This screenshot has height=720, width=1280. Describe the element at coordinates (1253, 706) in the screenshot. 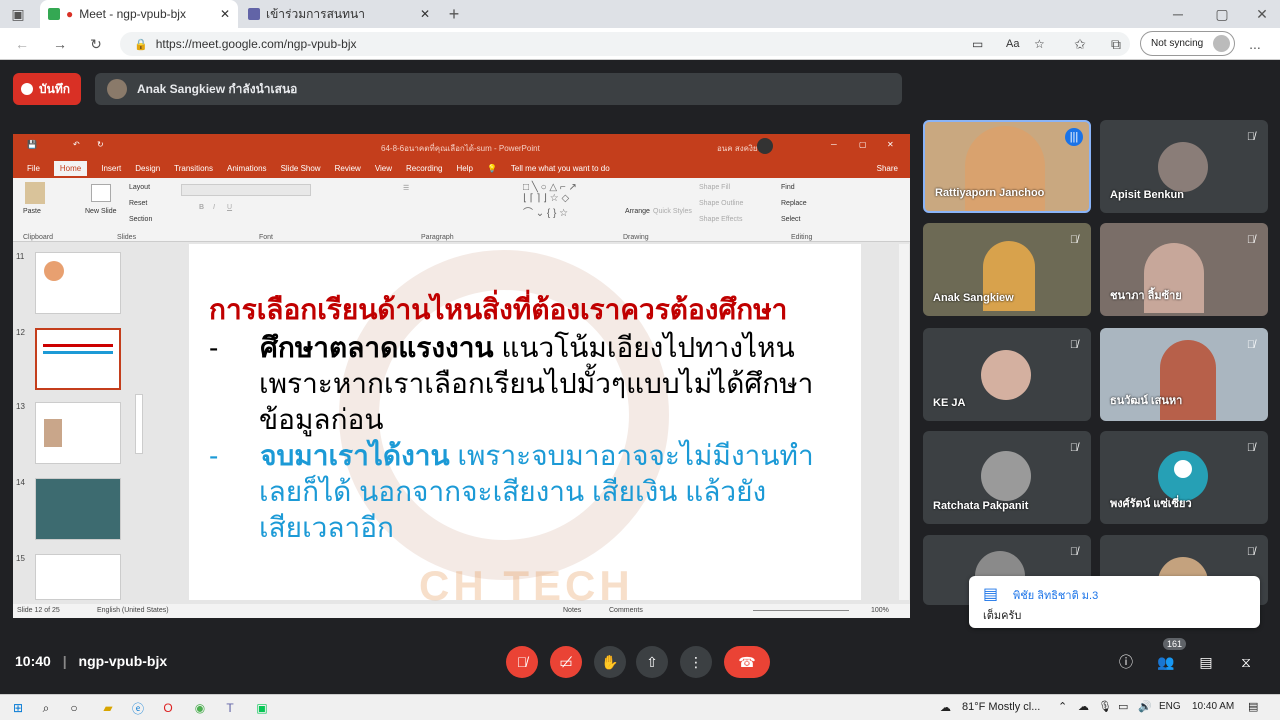

I see `notification-icon: ▤` at that location.